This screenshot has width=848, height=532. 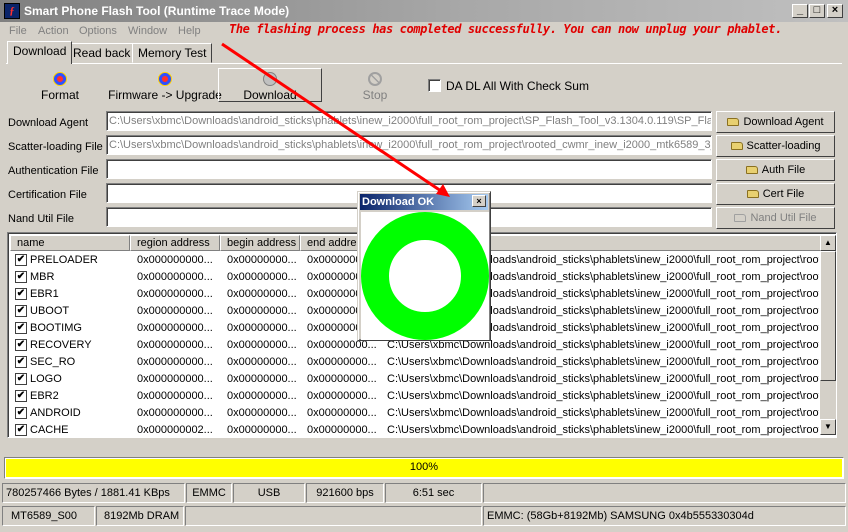 I want to click on cert-file-button: Cert File, so click(x=775, y=194).